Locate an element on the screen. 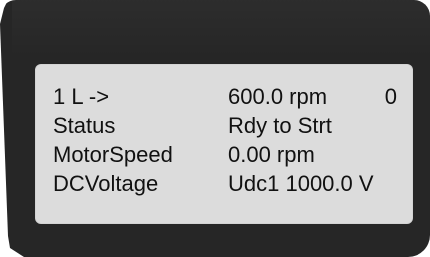 The height and width of the screenshot is (257, 430). display-row-status: Status Rdy to Strt is located at coordinates (225, 126).